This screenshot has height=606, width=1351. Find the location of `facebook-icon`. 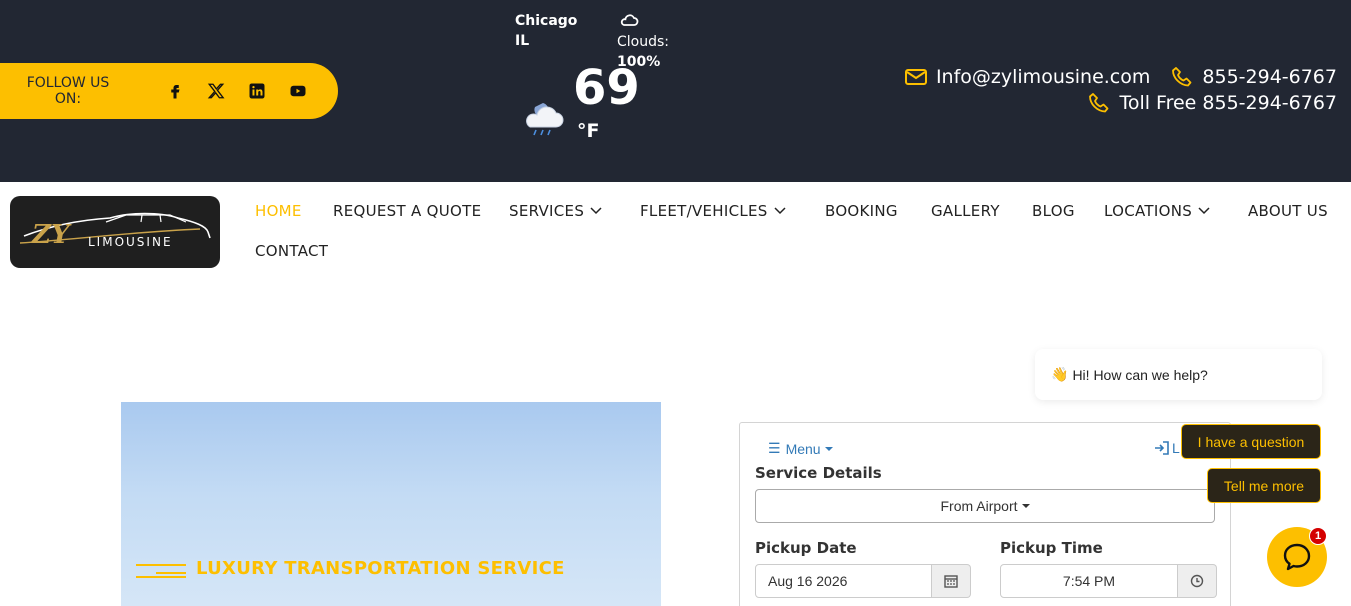

facebook-icon is located at coordinates (175, 91).